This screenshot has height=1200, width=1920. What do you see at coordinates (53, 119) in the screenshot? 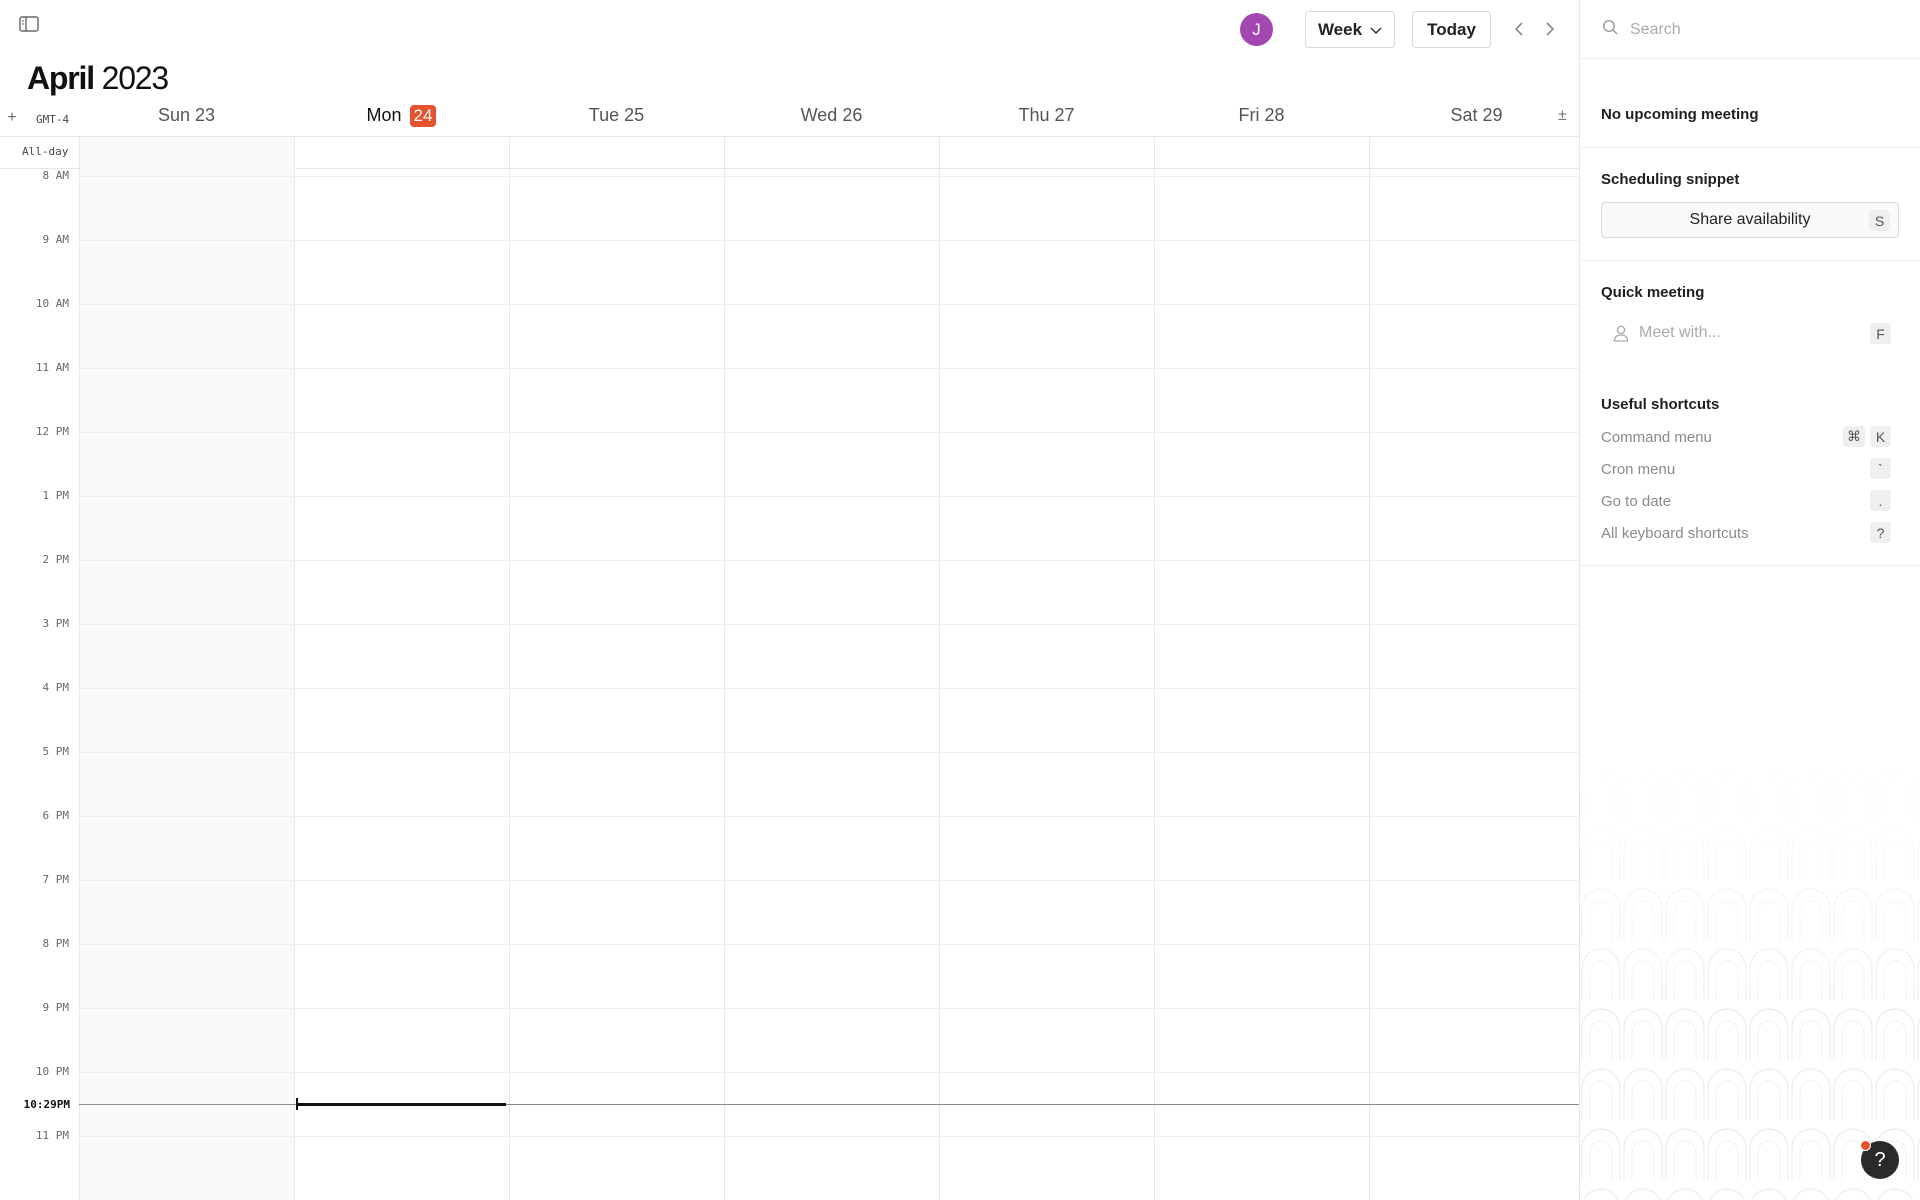
I see `timezone-label: GMT-4` at bounding box center [53, 119].